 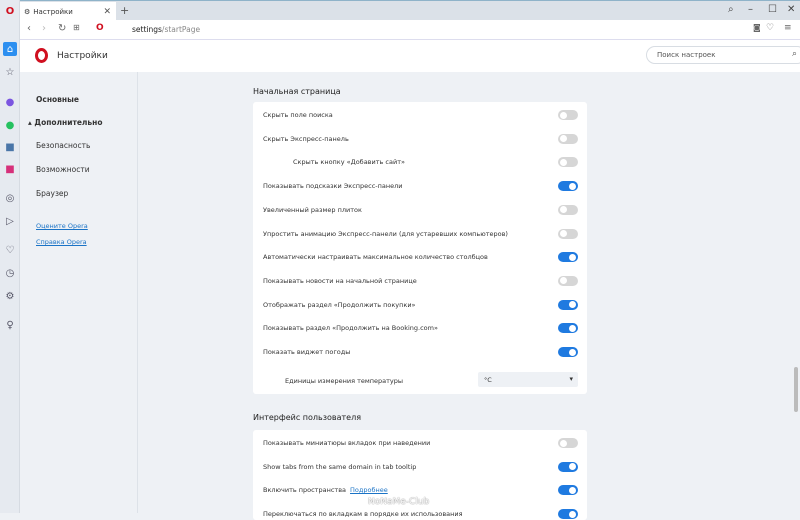 I want to click on close-tab-icon: ✕, so click(x=107, y=12).